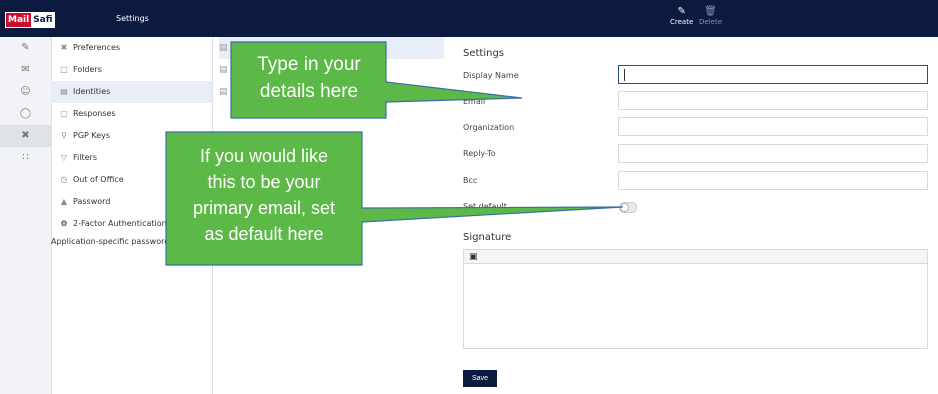  Describe the element at coordinates (309, 91) in the screenshot. I see `callout-line: details here` at that location.